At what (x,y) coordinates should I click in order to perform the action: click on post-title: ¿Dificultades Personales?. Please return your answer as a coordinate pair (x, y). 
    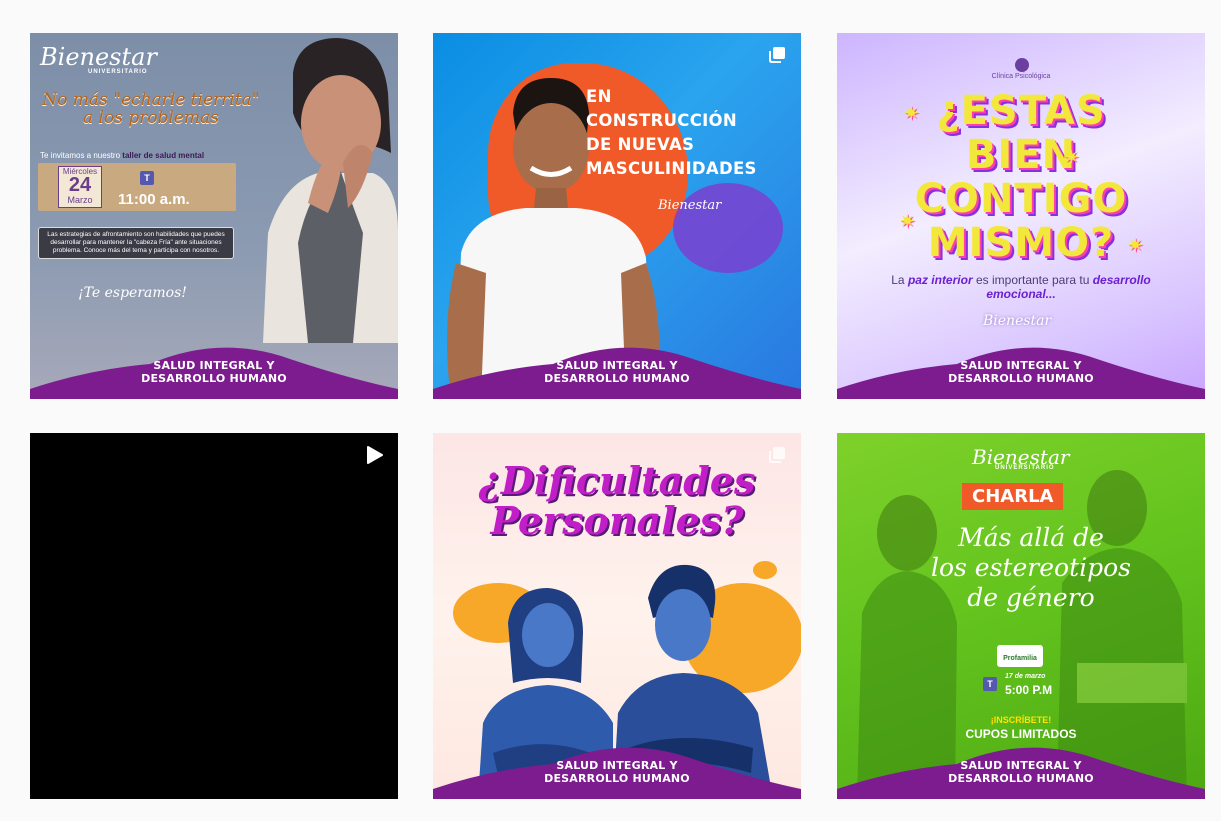
    Looking at the image, I should click on (617, 500).